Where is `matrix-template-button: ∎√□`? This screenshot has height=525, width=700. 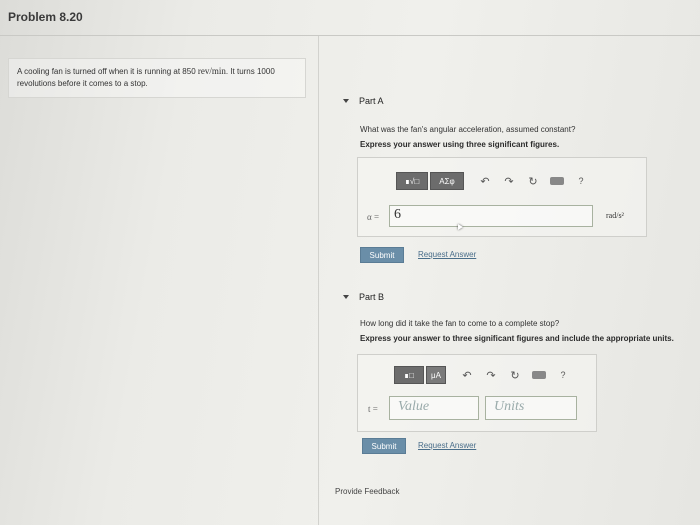 matrix-template-button: ∎√□ is located at coordinates (412, 181).